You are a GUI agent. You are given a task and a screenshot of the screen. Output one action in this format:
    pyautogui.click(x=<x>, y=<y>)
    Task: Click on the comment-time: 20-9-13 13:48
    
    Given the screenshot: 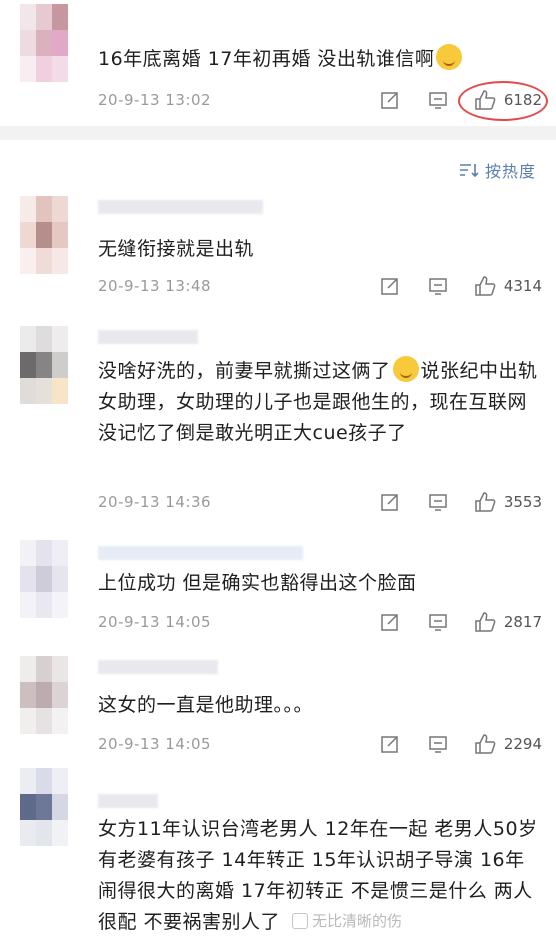 What is the action you would take?
    pyautogui.click(x=155, y=286)
    